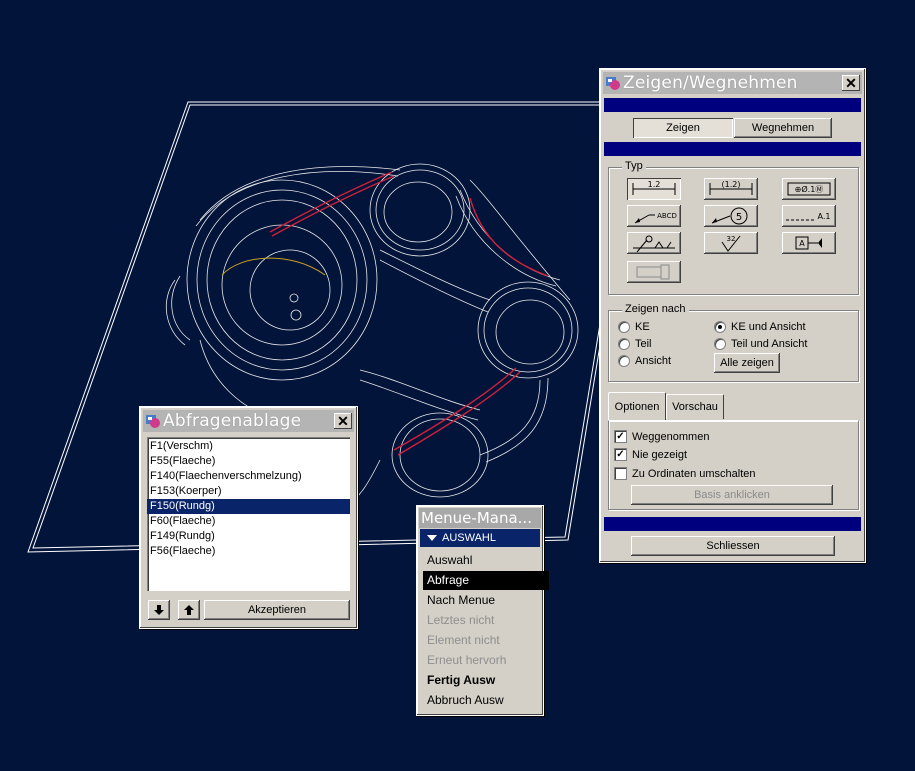  Describe the element at coordinates (667, 216) in the screenshot. I see `note-label: ABCD` at that location.